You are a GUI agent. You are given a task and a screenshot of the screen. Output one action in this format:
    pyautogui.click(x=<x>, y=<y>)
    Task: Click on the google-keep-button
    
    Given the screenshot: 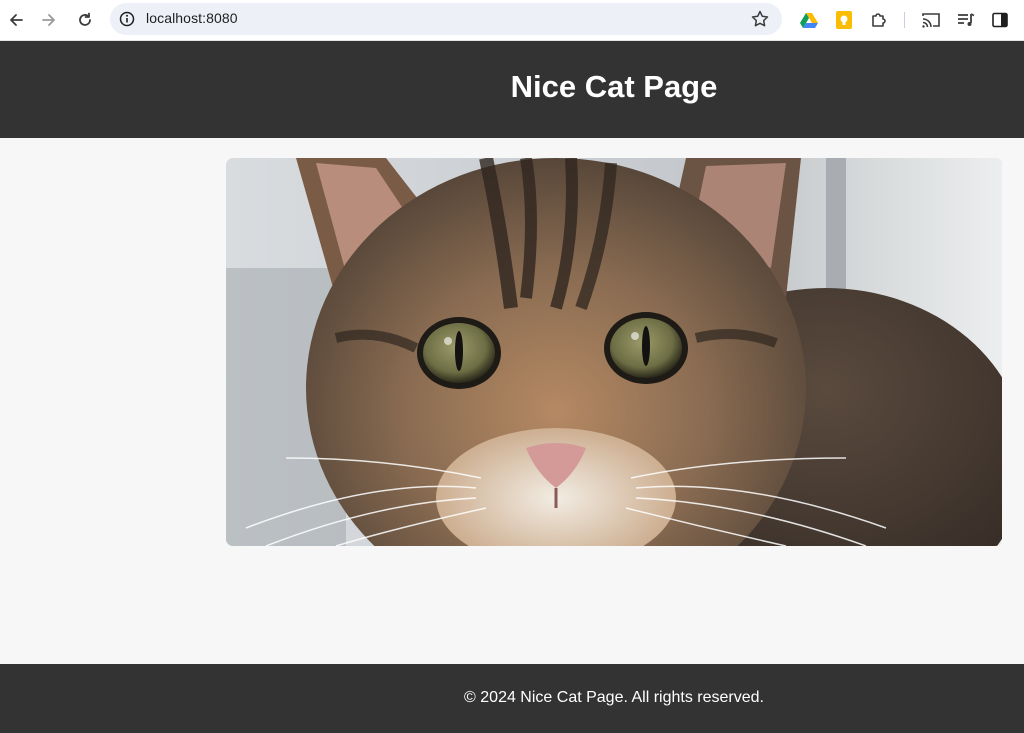 What is the action you would take?
    pyautogui.click(x=844, y=20)
    